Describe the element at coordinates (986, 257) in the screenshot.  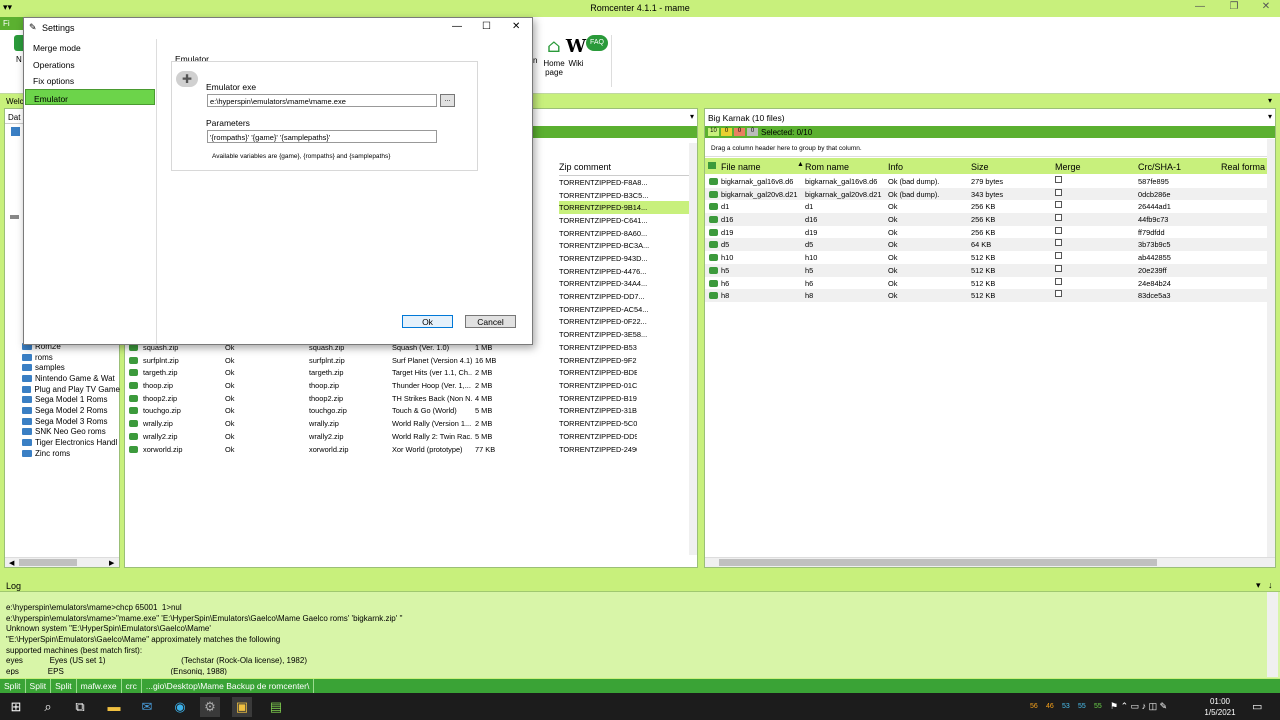
I see `table-row: h10 h10 Ok 512 KB ab442855` at that location.